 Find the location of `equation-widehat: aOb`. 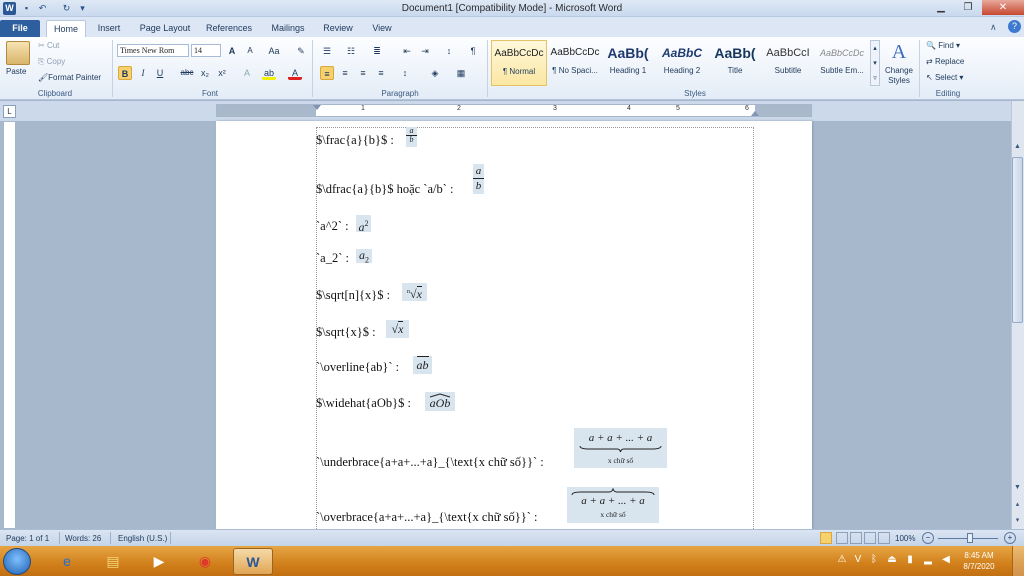

equation-widehat: aOb is located at coordinates (440, 401).